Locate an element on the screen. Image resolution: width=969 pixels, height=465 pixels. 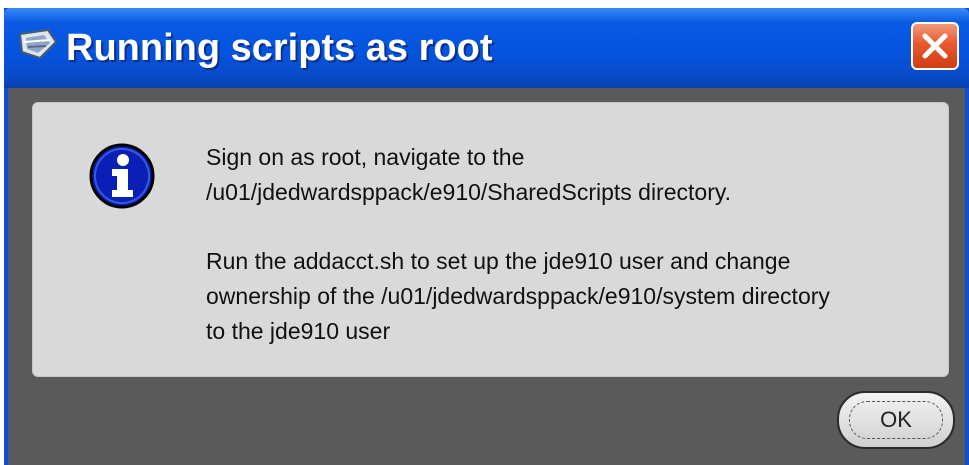
message-line: Sign on as root, navigate to the is located at coordinates (365, 157).